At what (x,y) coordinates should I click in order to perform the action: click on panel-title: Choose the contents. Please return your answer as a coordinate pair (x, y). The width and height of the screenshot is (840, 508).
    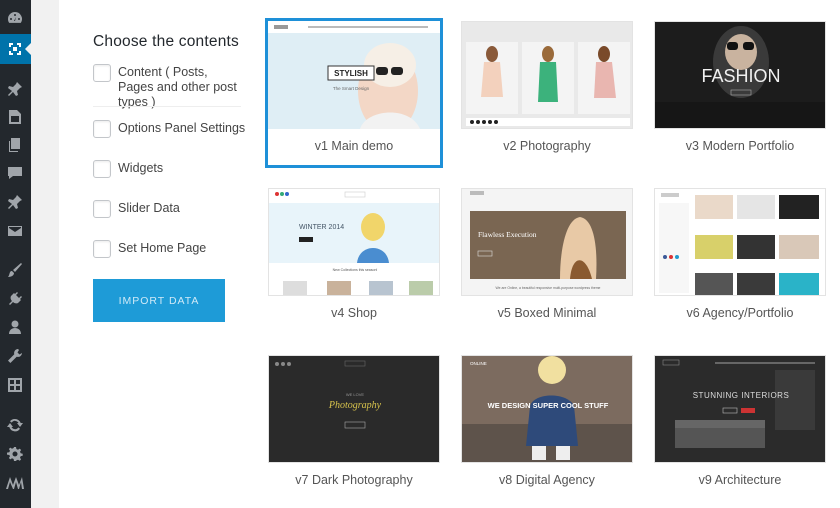
    Looking at the image, I should click on (166, 41).